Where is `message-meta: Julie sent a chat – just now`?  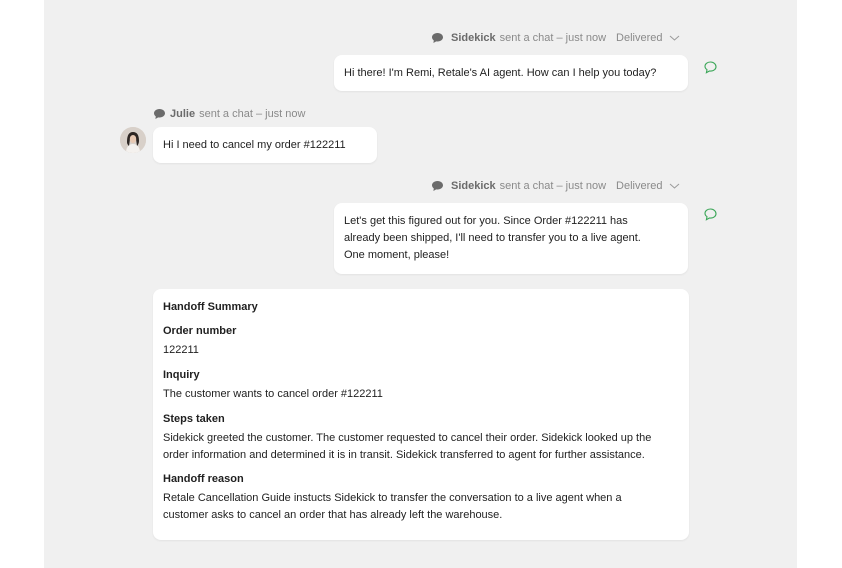
message-meta: Julie sent a chat – just now is located at coordinates (229, 114).